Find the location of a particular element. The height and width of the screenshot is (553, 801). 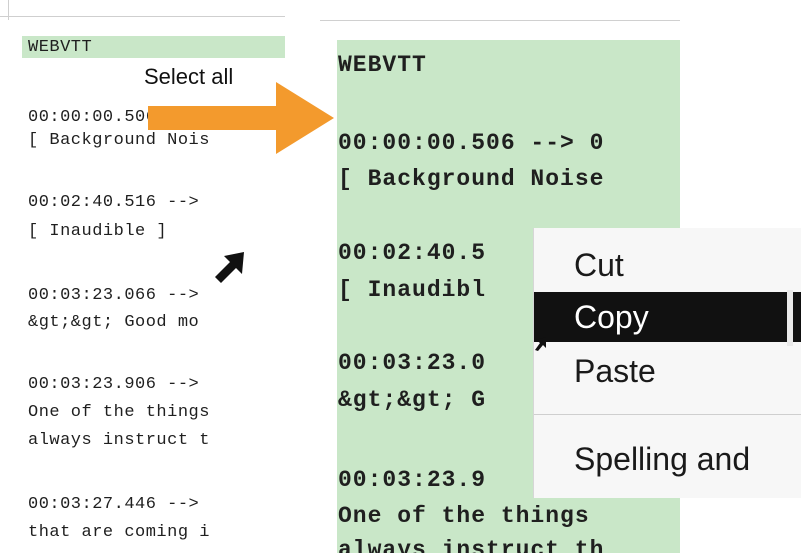

text-line: 00:02:40.516 --> is located at coordinates (114, 202).